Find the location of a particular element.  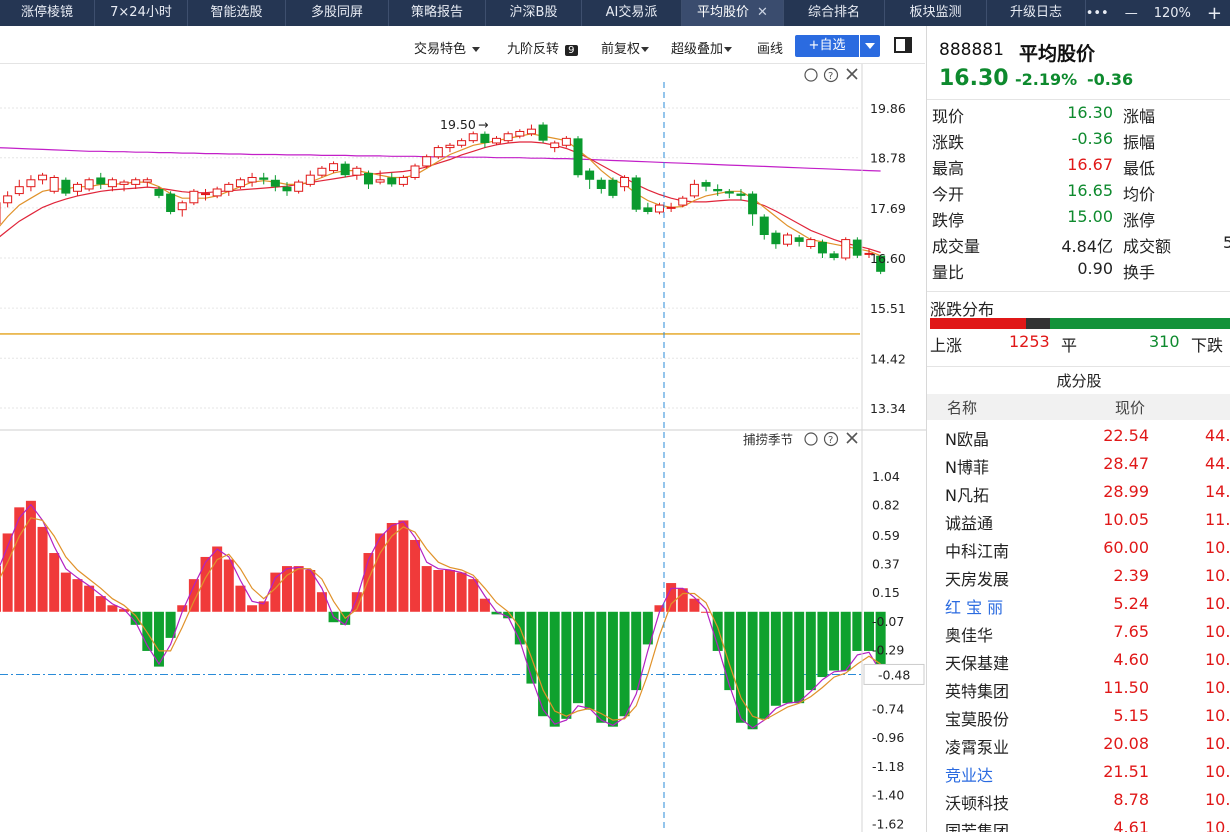

quote-label: 现价 is located at coordinates (948, 116).